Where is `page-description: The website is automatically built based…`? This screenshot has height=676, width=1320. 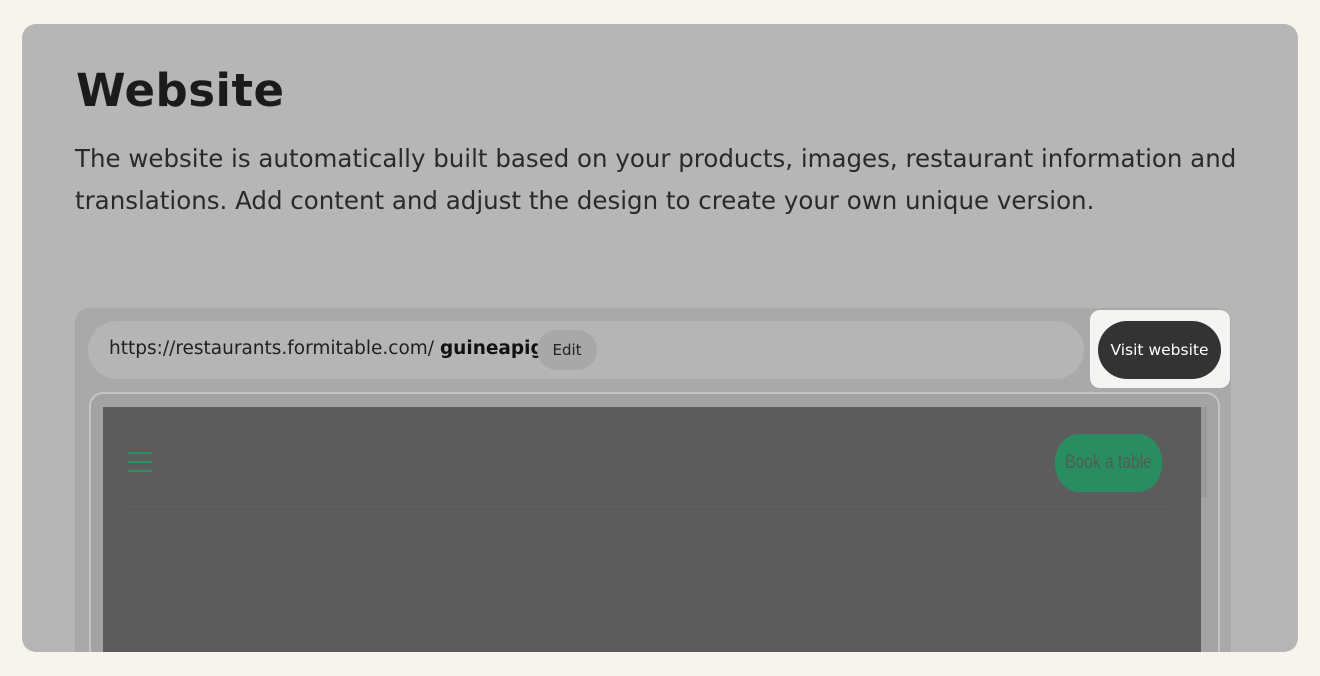 page-description: The website is automatically built based… is located at coordinates (656, 179).